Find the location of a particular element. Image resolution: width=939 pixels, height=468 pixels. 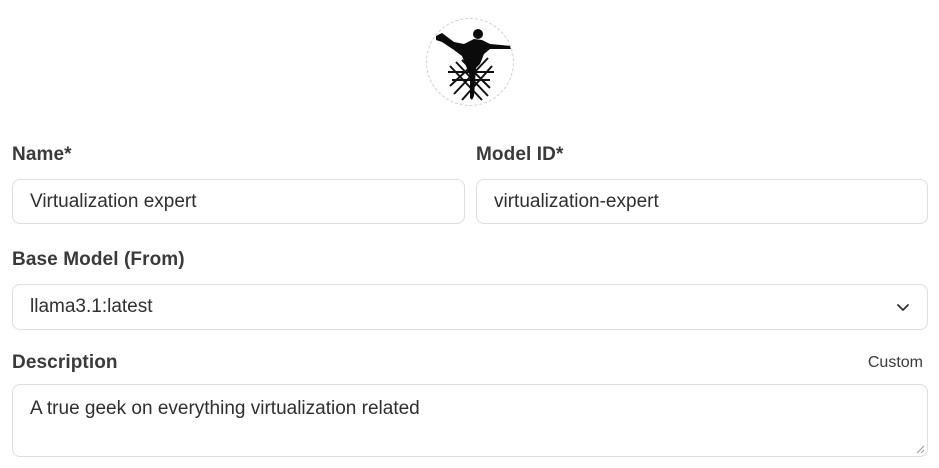

chevron-down-icon is located at coordinates (903, 307).